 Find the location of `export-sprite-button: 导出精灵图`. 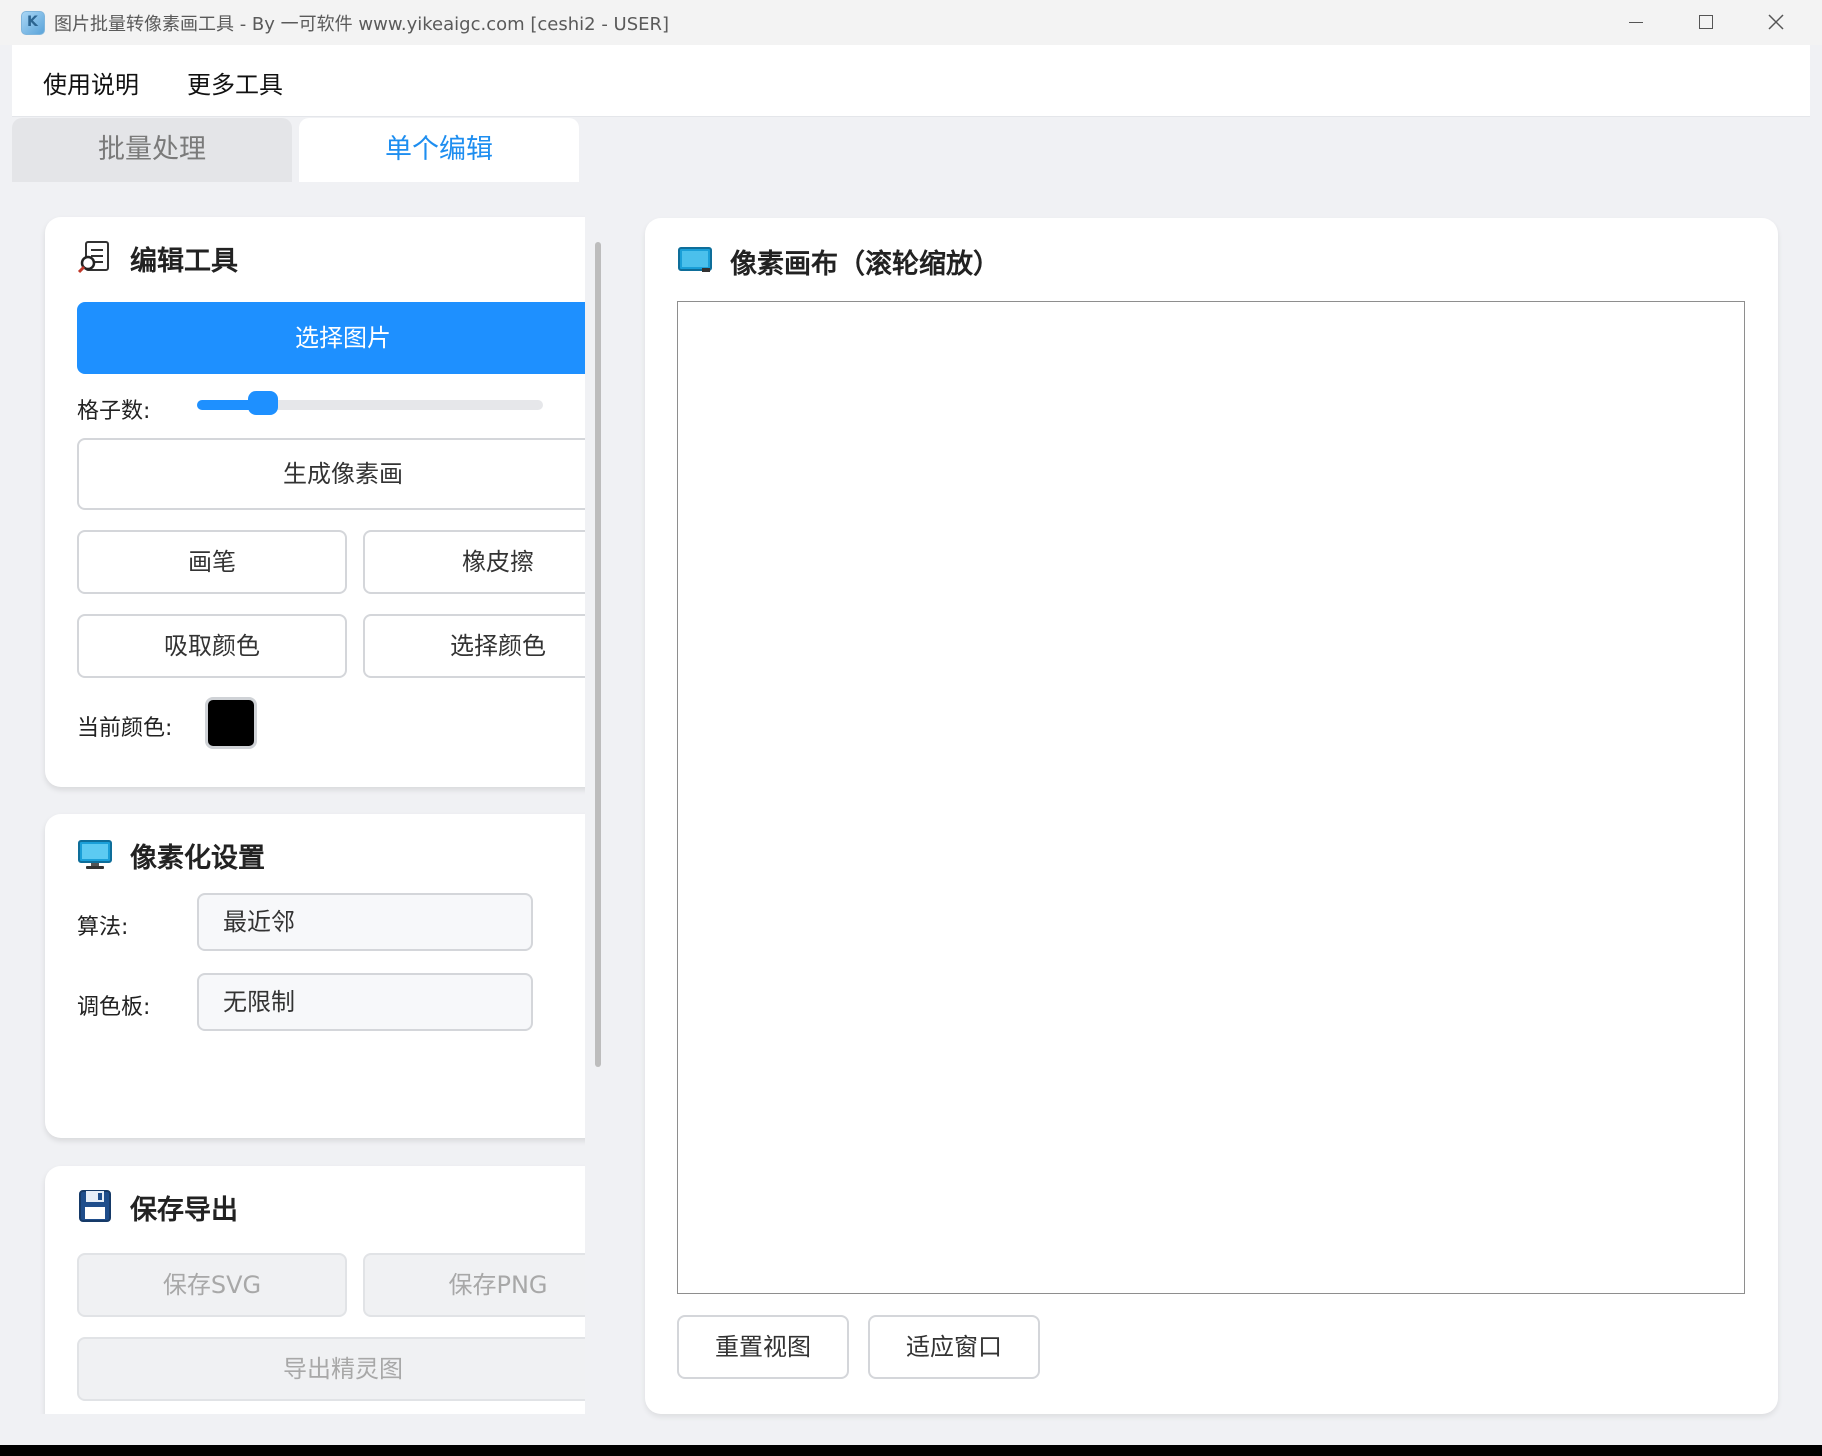

export-sprite-button: 导出精灵图 is located at coordinates (331, 1369).